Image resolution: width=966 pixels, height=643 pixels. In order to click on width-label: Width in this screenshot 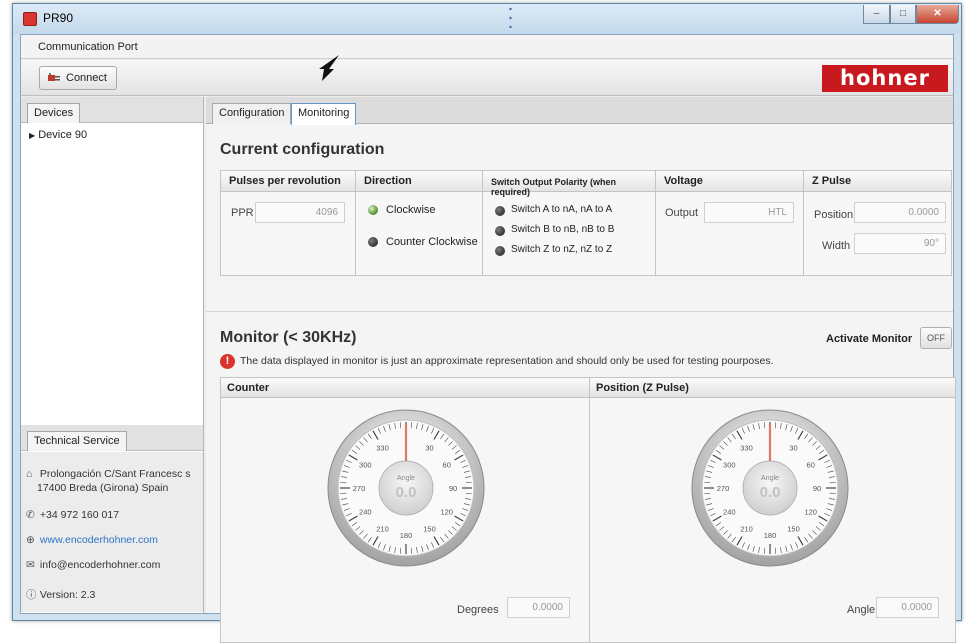, I will do `click(836, 246)`.